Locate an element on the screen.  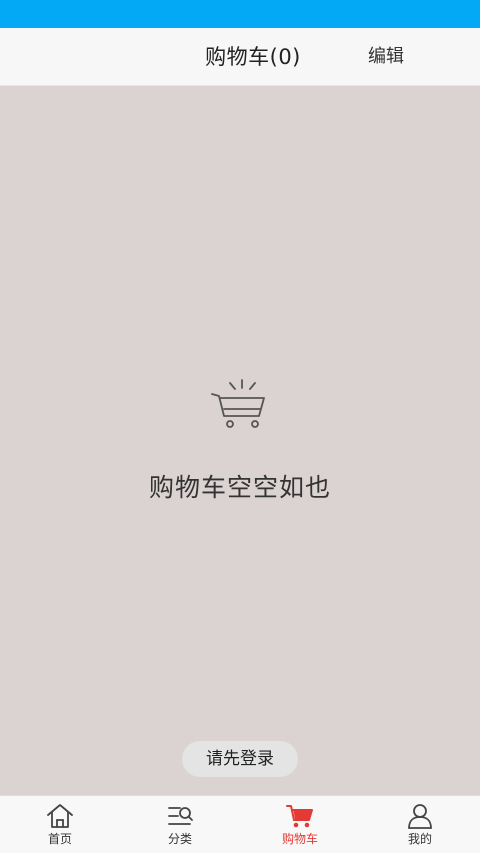
header: 购物车(0) 编辑 is located at coordinates (240, 57).